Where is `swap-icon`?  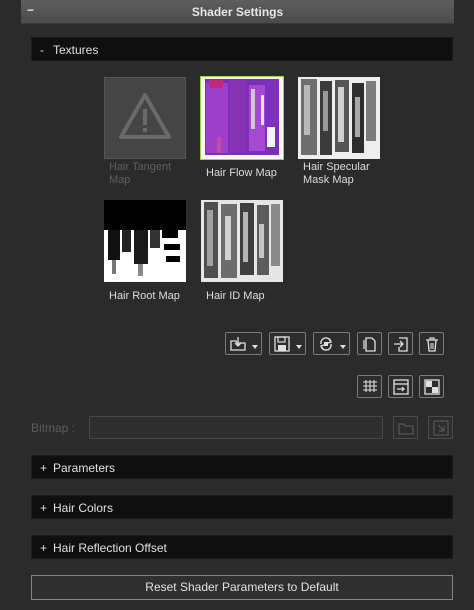 swap-icon is located at coordinates (326, 344).